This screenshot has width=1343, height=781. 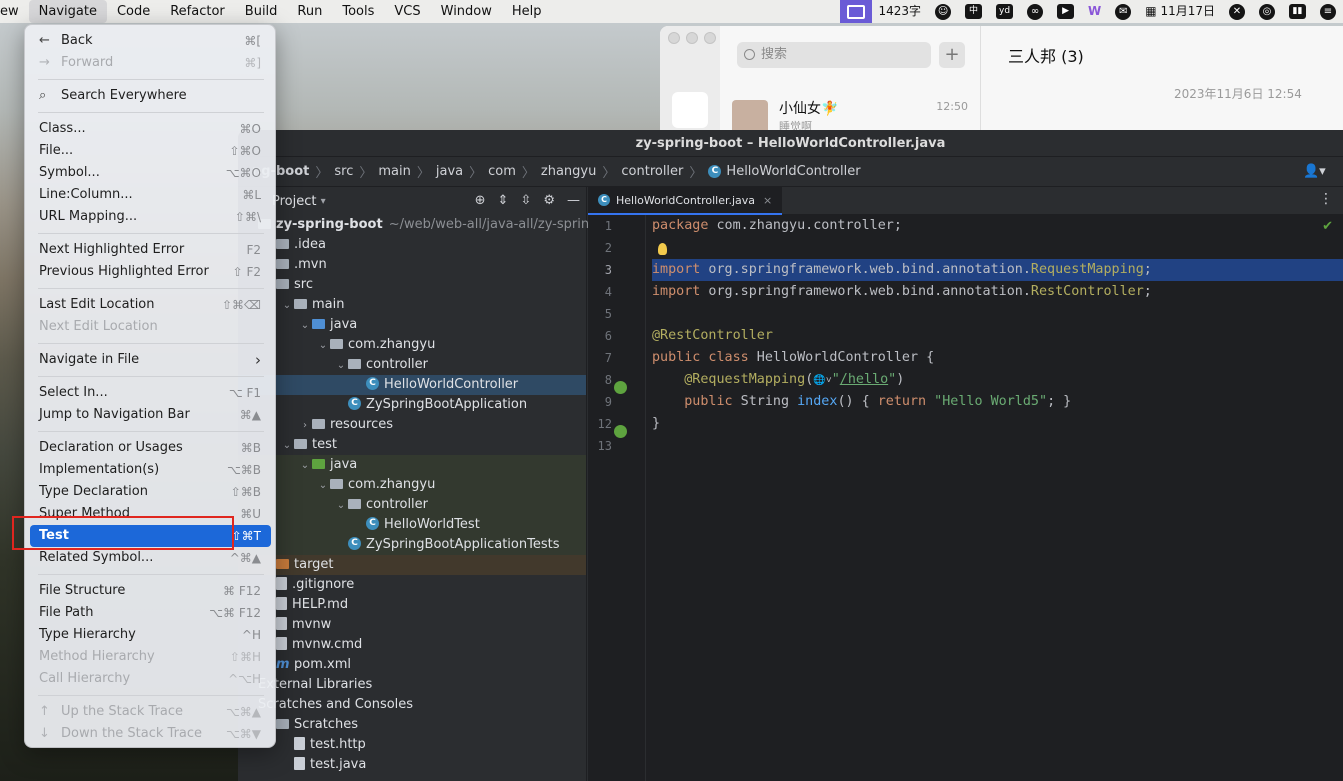 I want to click on menu-help: Help, so click(x=527, y=11).